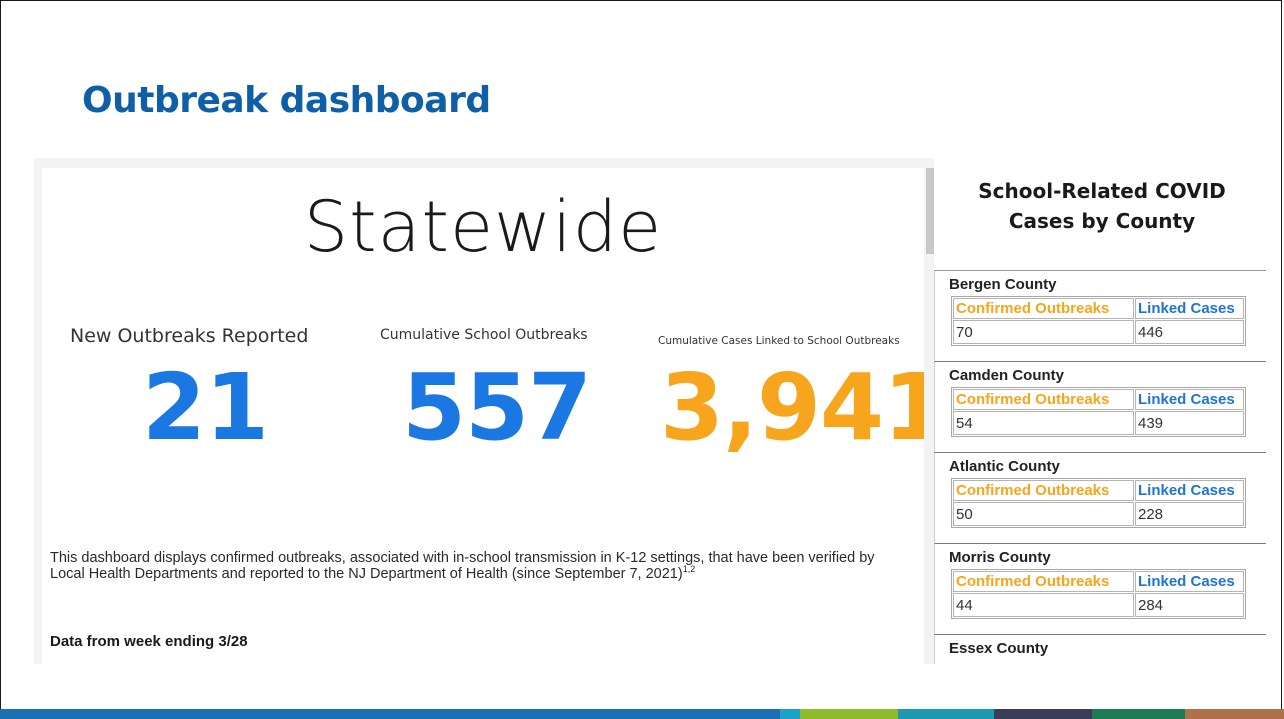  Describe the element at coordinates (286, 100) in the screenshot. I see `slide-title: Outbreak dashboard` at that location.